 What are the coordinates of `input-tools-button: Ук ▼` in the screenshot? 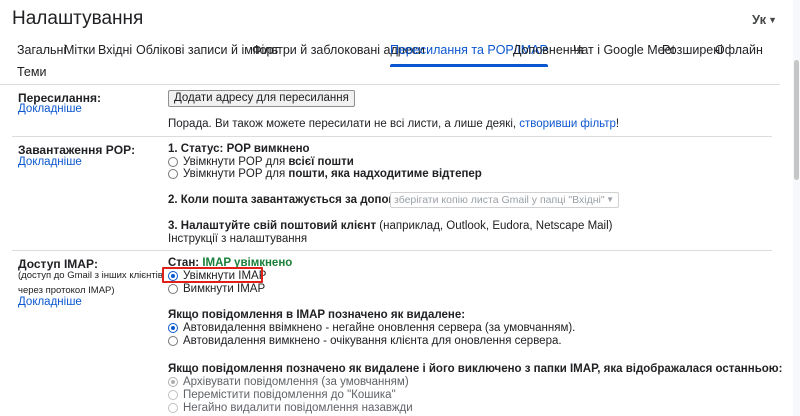 It's located at (764, 19).